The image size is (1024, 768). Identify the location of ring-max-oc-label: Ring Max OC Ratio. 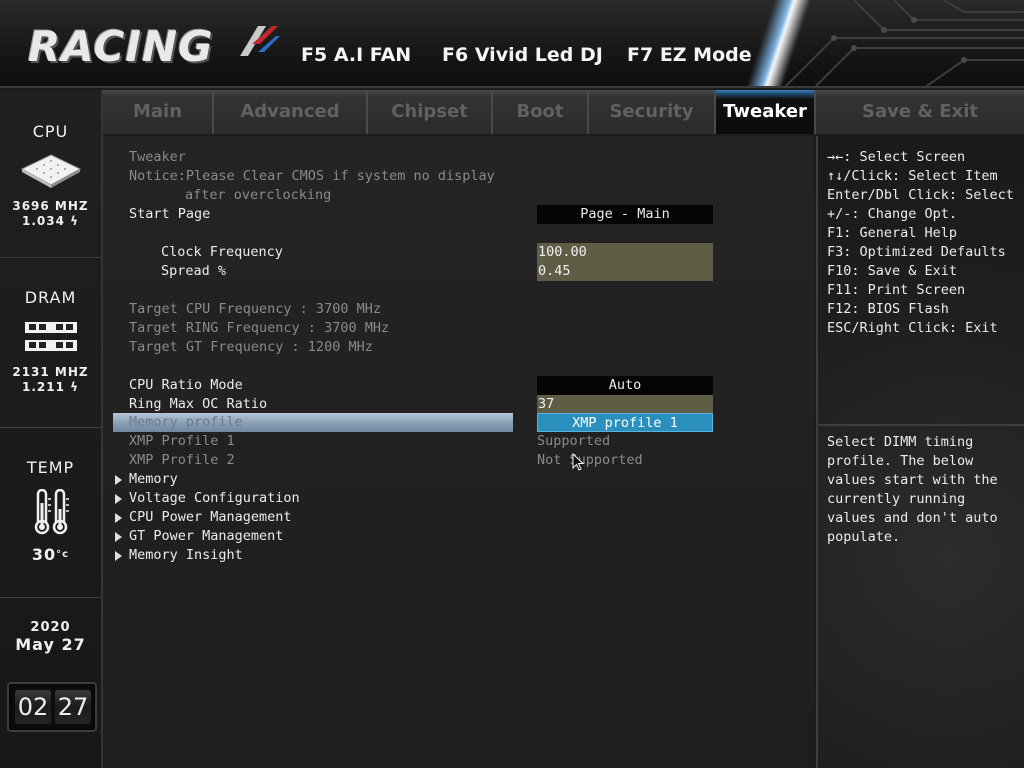
(198, 404).